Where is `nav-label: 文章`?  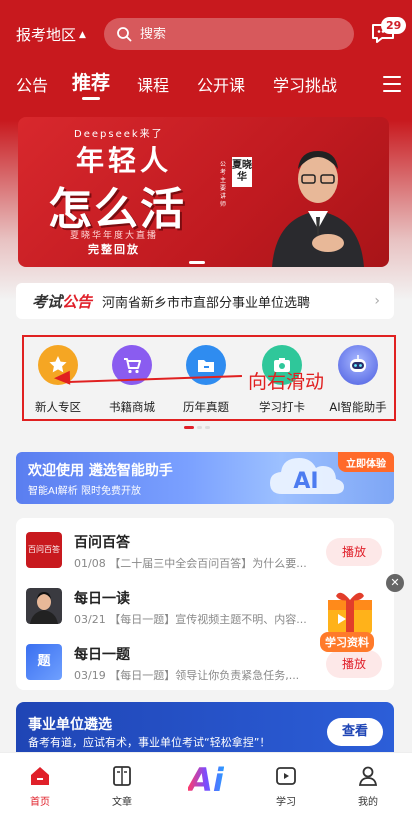
nav-label: 文章 is located at coordinates (122, 802).